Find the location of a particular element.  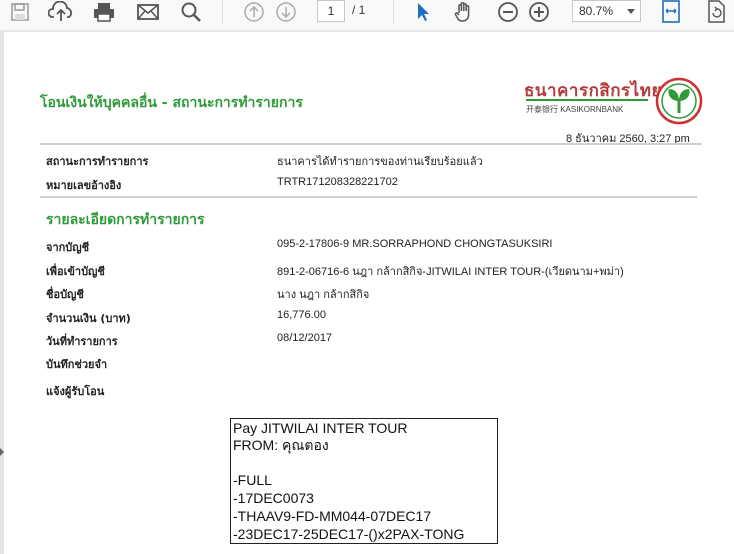

toolbar-border is located at coordinates (369, 31).